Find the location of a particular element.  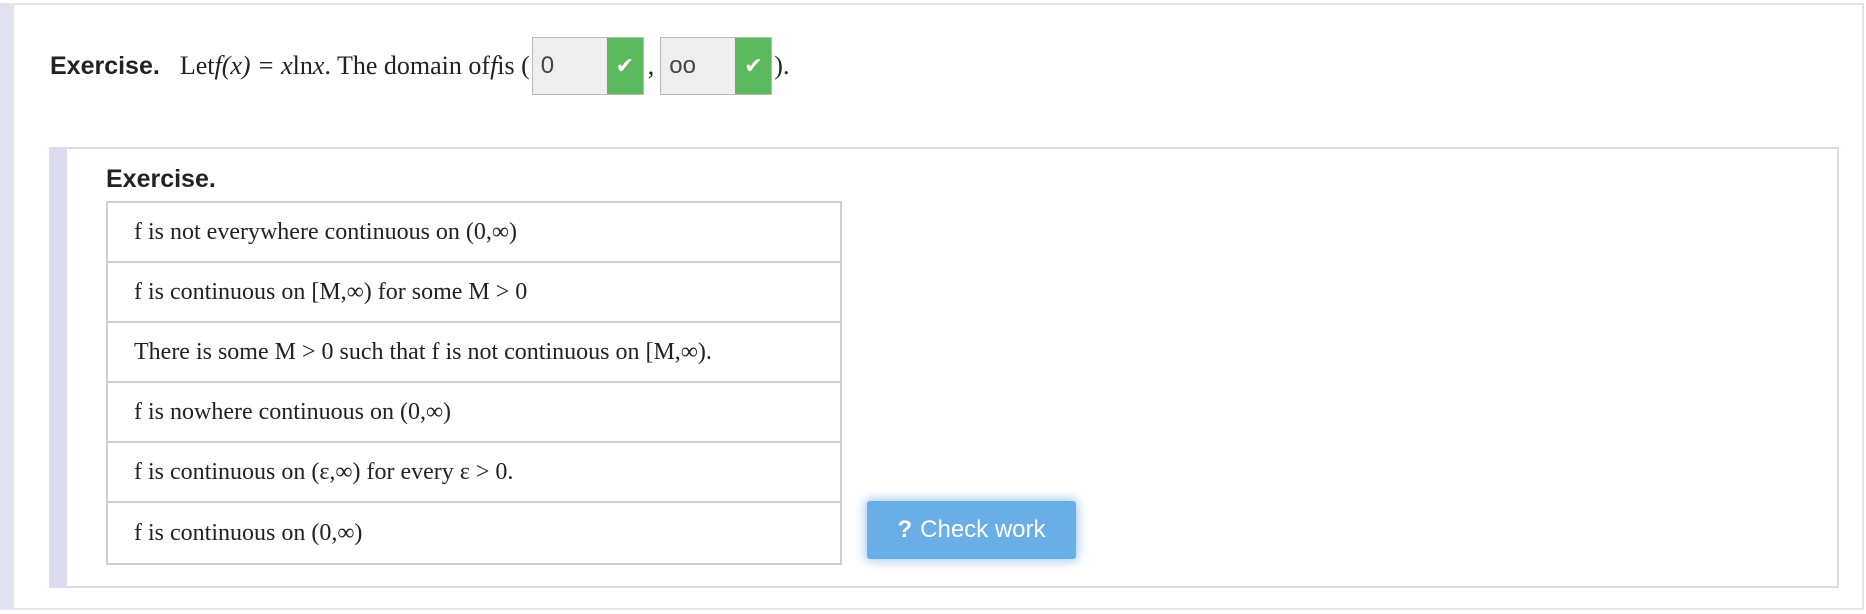

answer-blank-2: ✔ is located at coordinates (716, 66).